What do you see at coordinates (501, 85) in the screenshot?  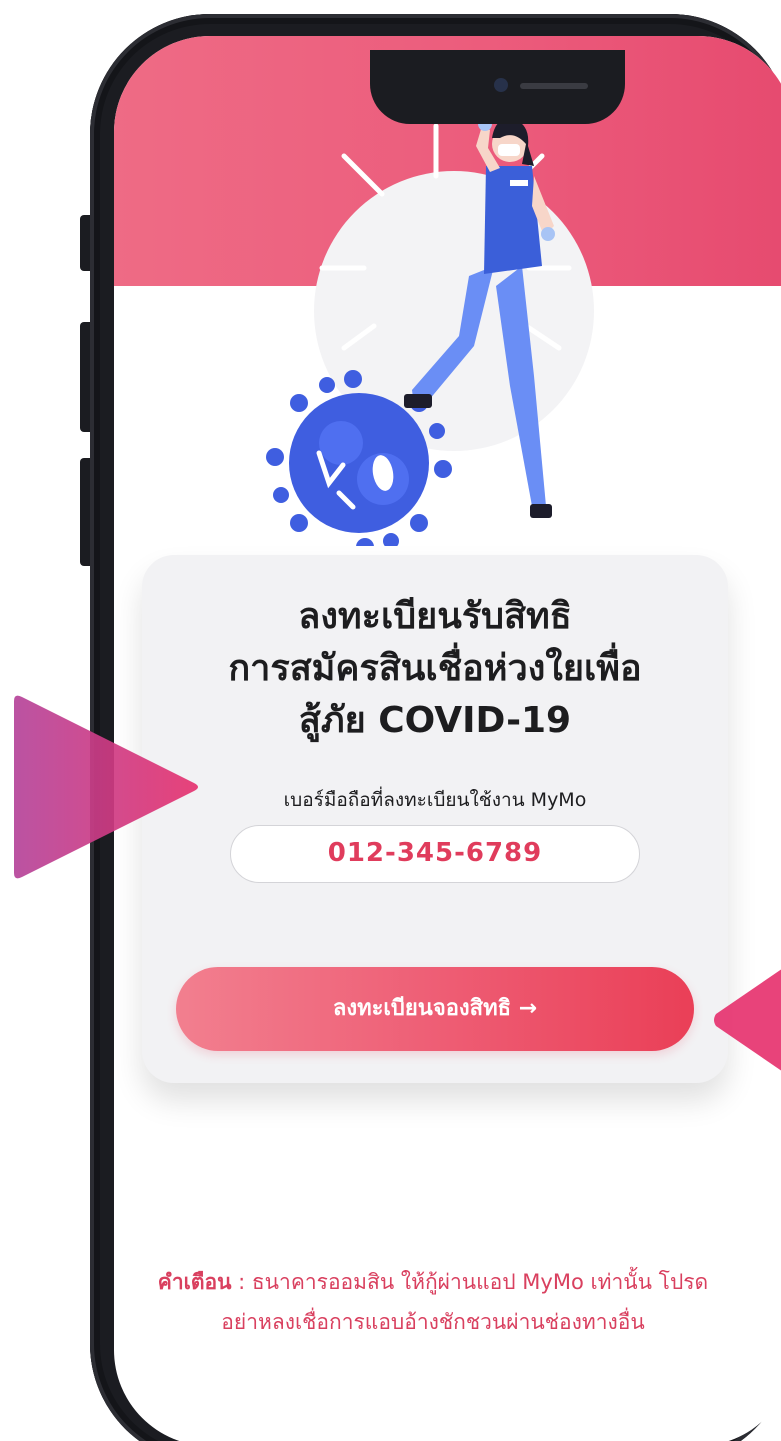 I see `camera-icon` at bounding box center [501, 85].